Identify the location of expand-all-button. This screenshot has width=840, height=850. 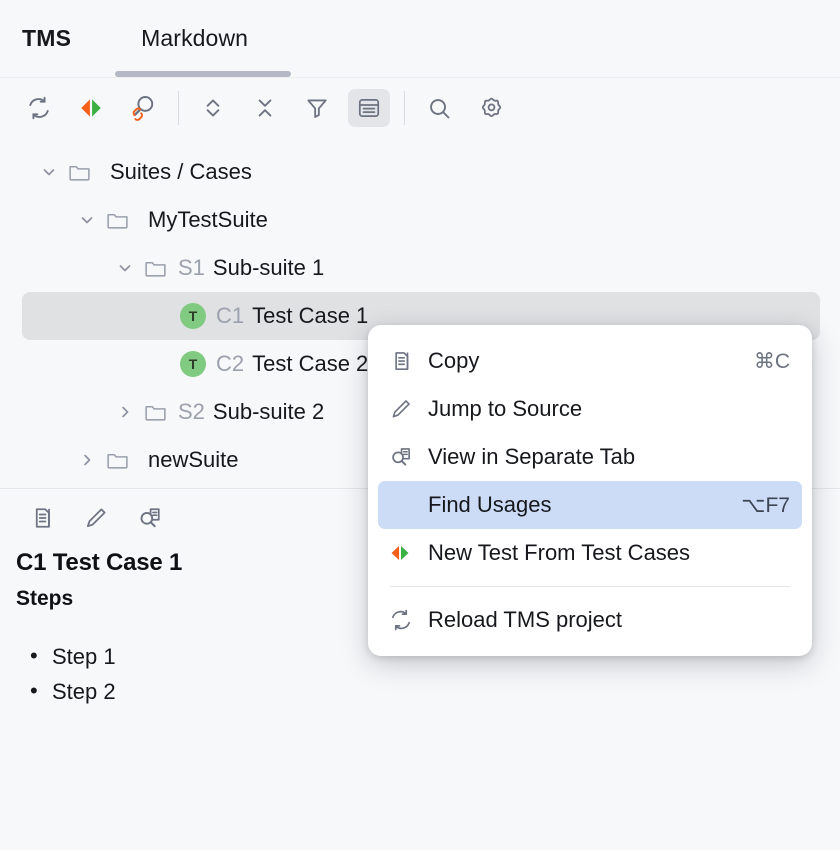
(213, 108).